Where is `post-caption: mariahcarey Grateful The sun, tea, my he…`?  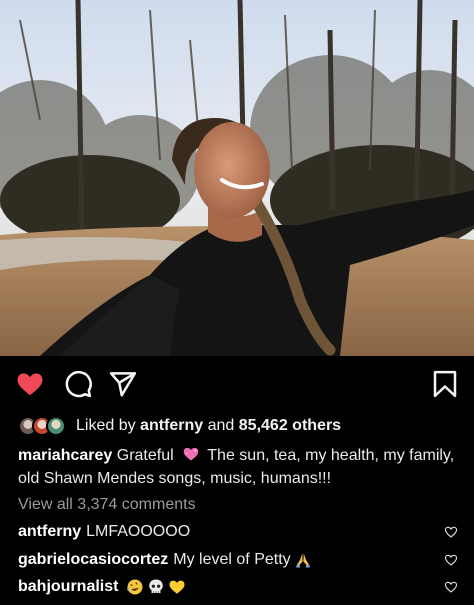
post-caption: mariahcarey Grateful The sun, tea, my he… is located at coordinates (238, 467).